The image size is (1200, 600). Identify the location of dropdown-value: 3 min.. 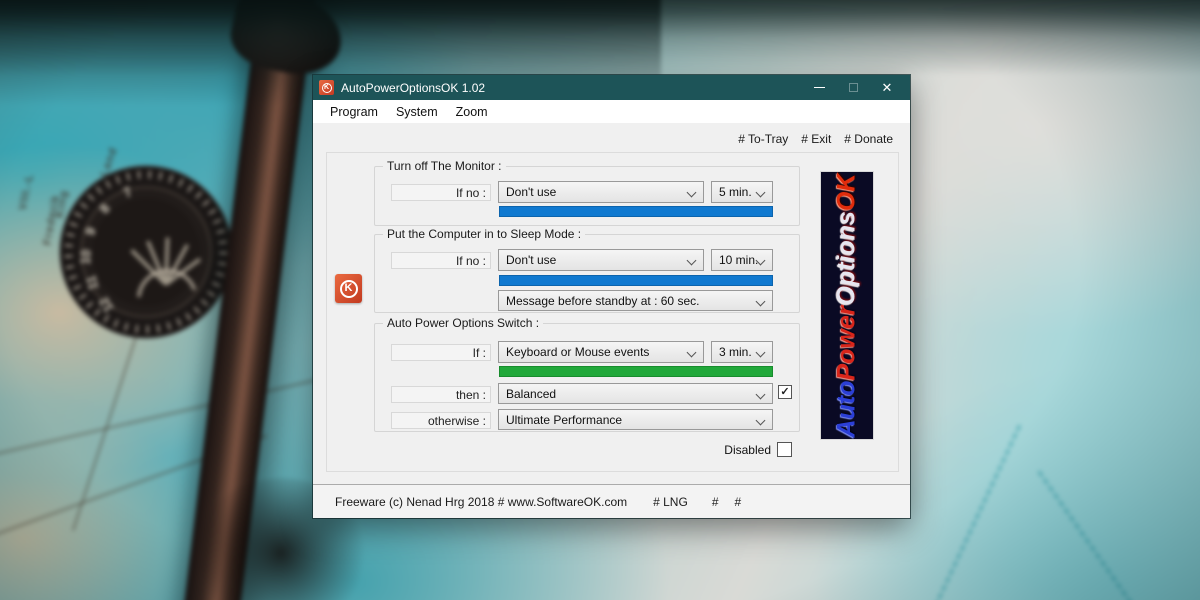
(735, 352).